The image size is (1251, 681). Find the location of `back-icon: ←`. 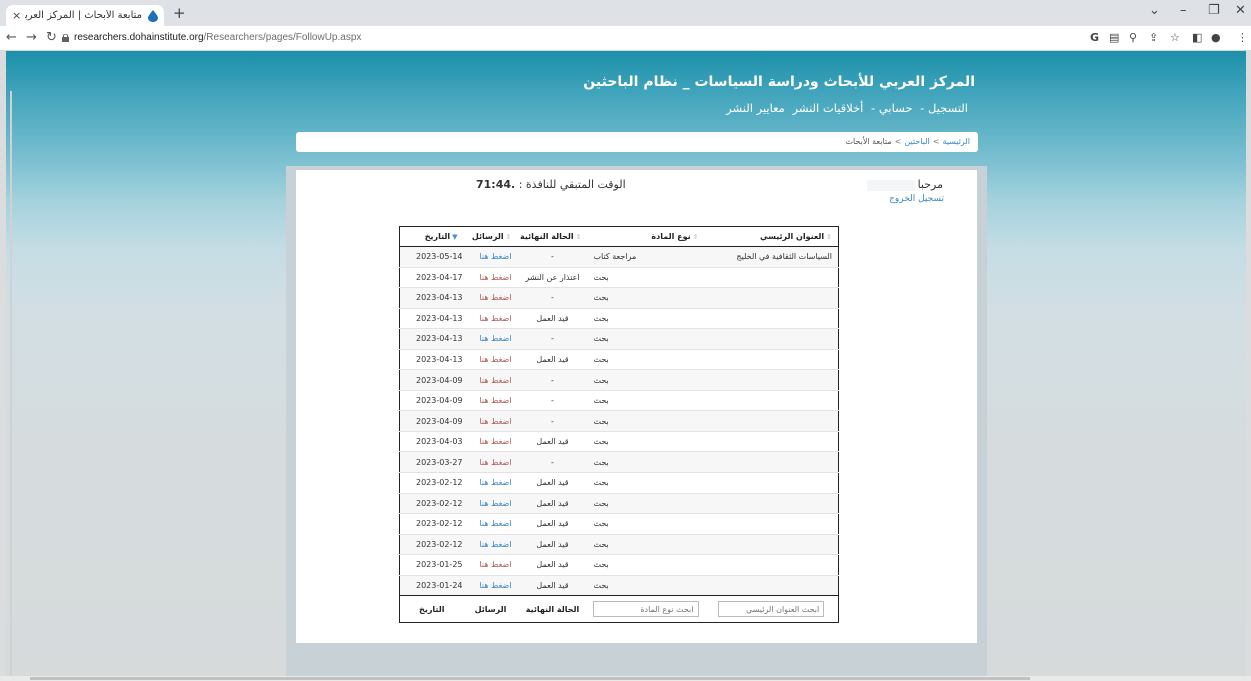

back-icon: ← is located at coordinates (11, 37).